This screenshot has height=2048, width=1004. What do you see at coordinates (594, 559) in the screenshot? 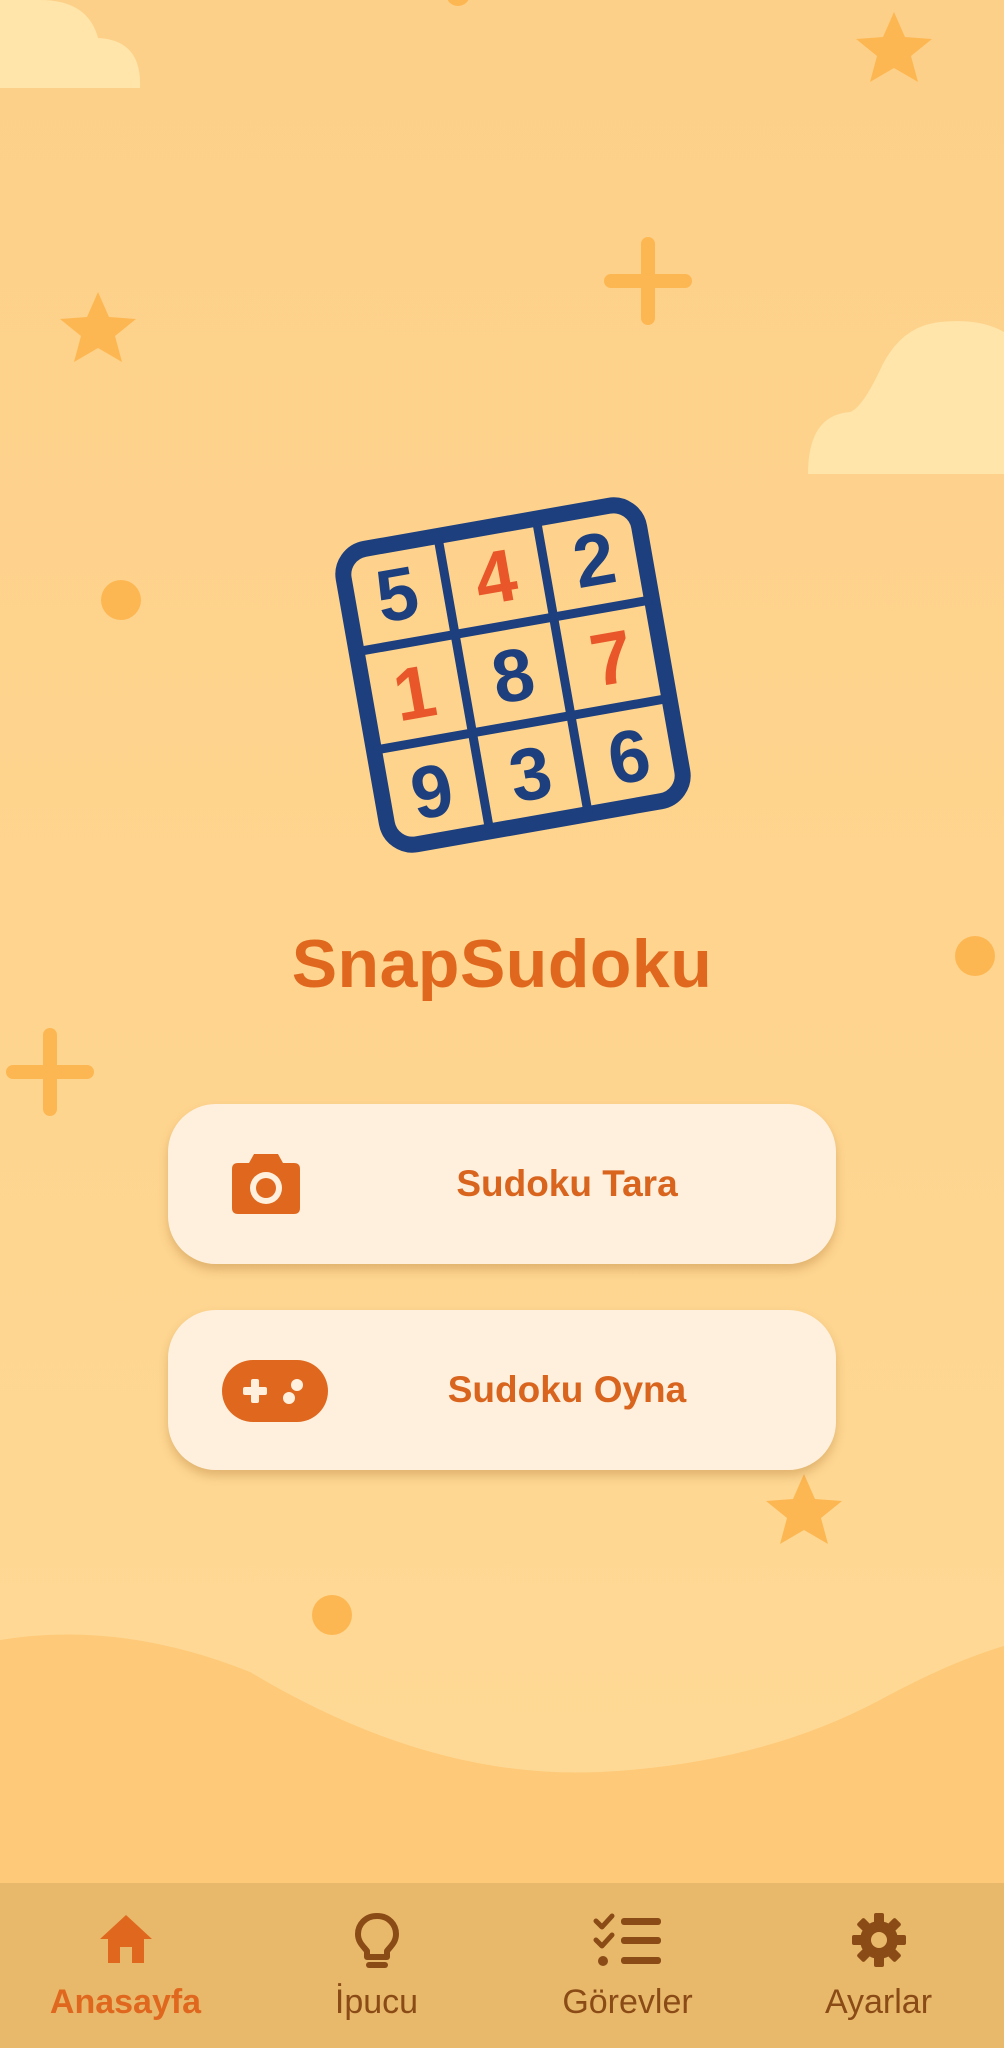
I see `logo-digit: 2` at bounding box center [594, 559].